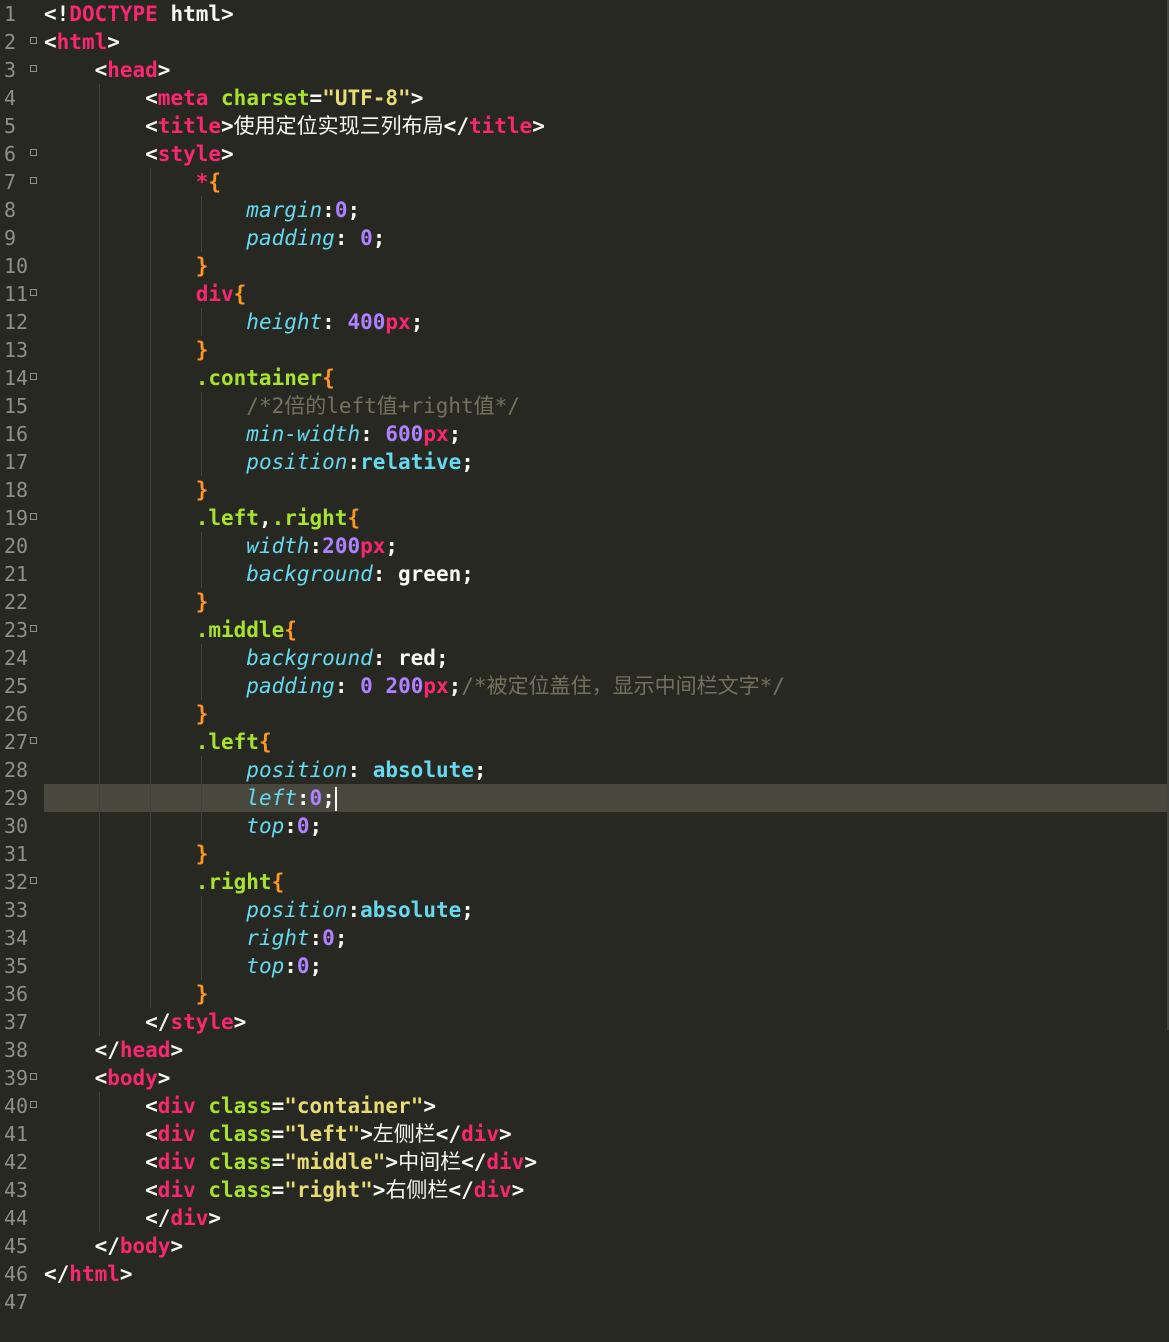 The height and width of the screenshot is (1342, 1169). I want to click on code-line: </head>, so click(605, 1050).